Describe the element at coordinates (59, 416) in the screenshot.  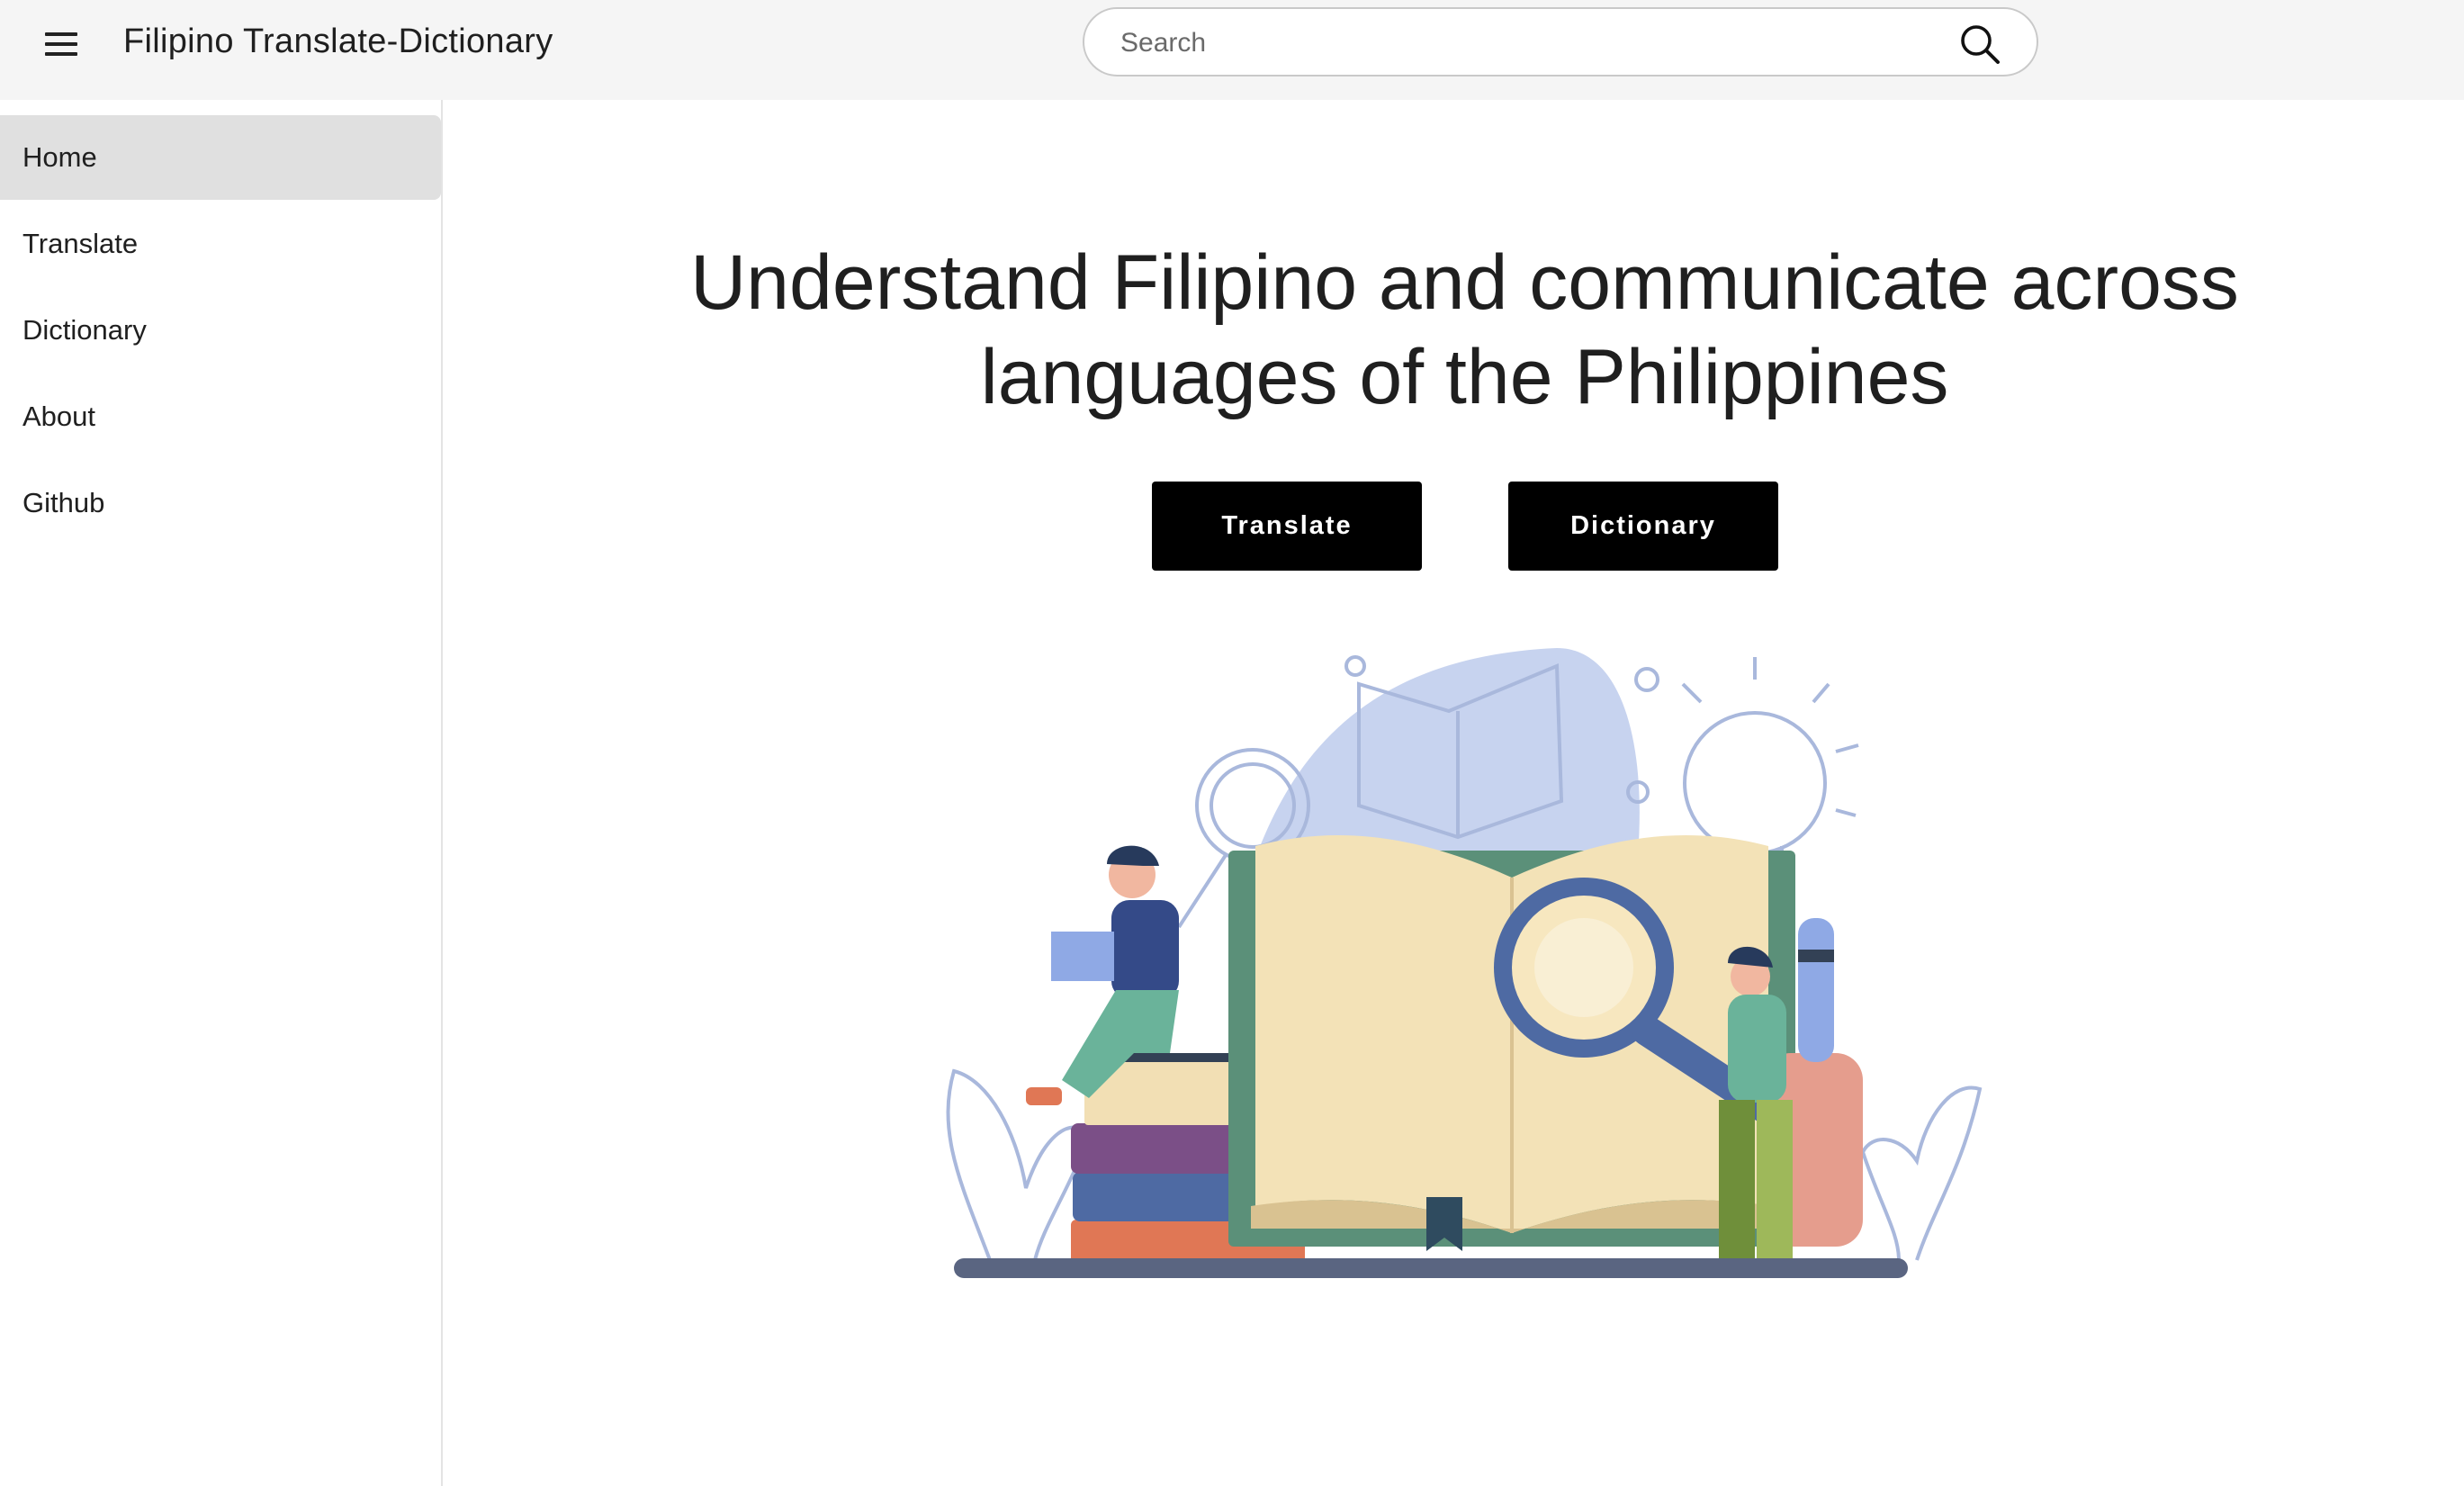
I see `sidebar-item-label: About` at that location.